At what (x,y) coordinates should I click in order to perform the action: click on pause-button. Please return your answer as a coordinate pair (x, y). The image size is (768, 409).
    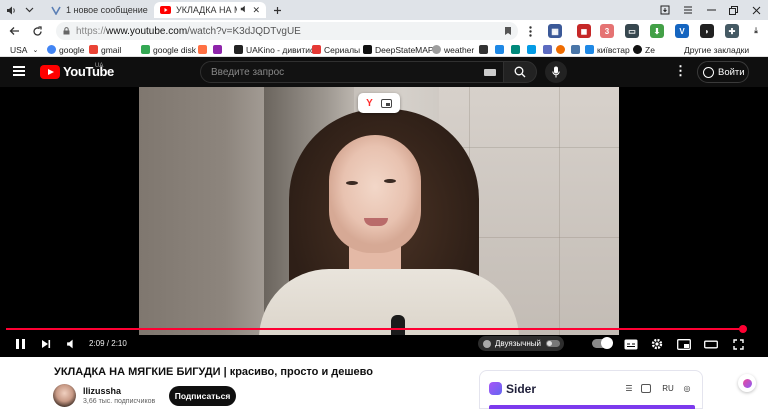
    Looking at the image, I should click on (20, 344).